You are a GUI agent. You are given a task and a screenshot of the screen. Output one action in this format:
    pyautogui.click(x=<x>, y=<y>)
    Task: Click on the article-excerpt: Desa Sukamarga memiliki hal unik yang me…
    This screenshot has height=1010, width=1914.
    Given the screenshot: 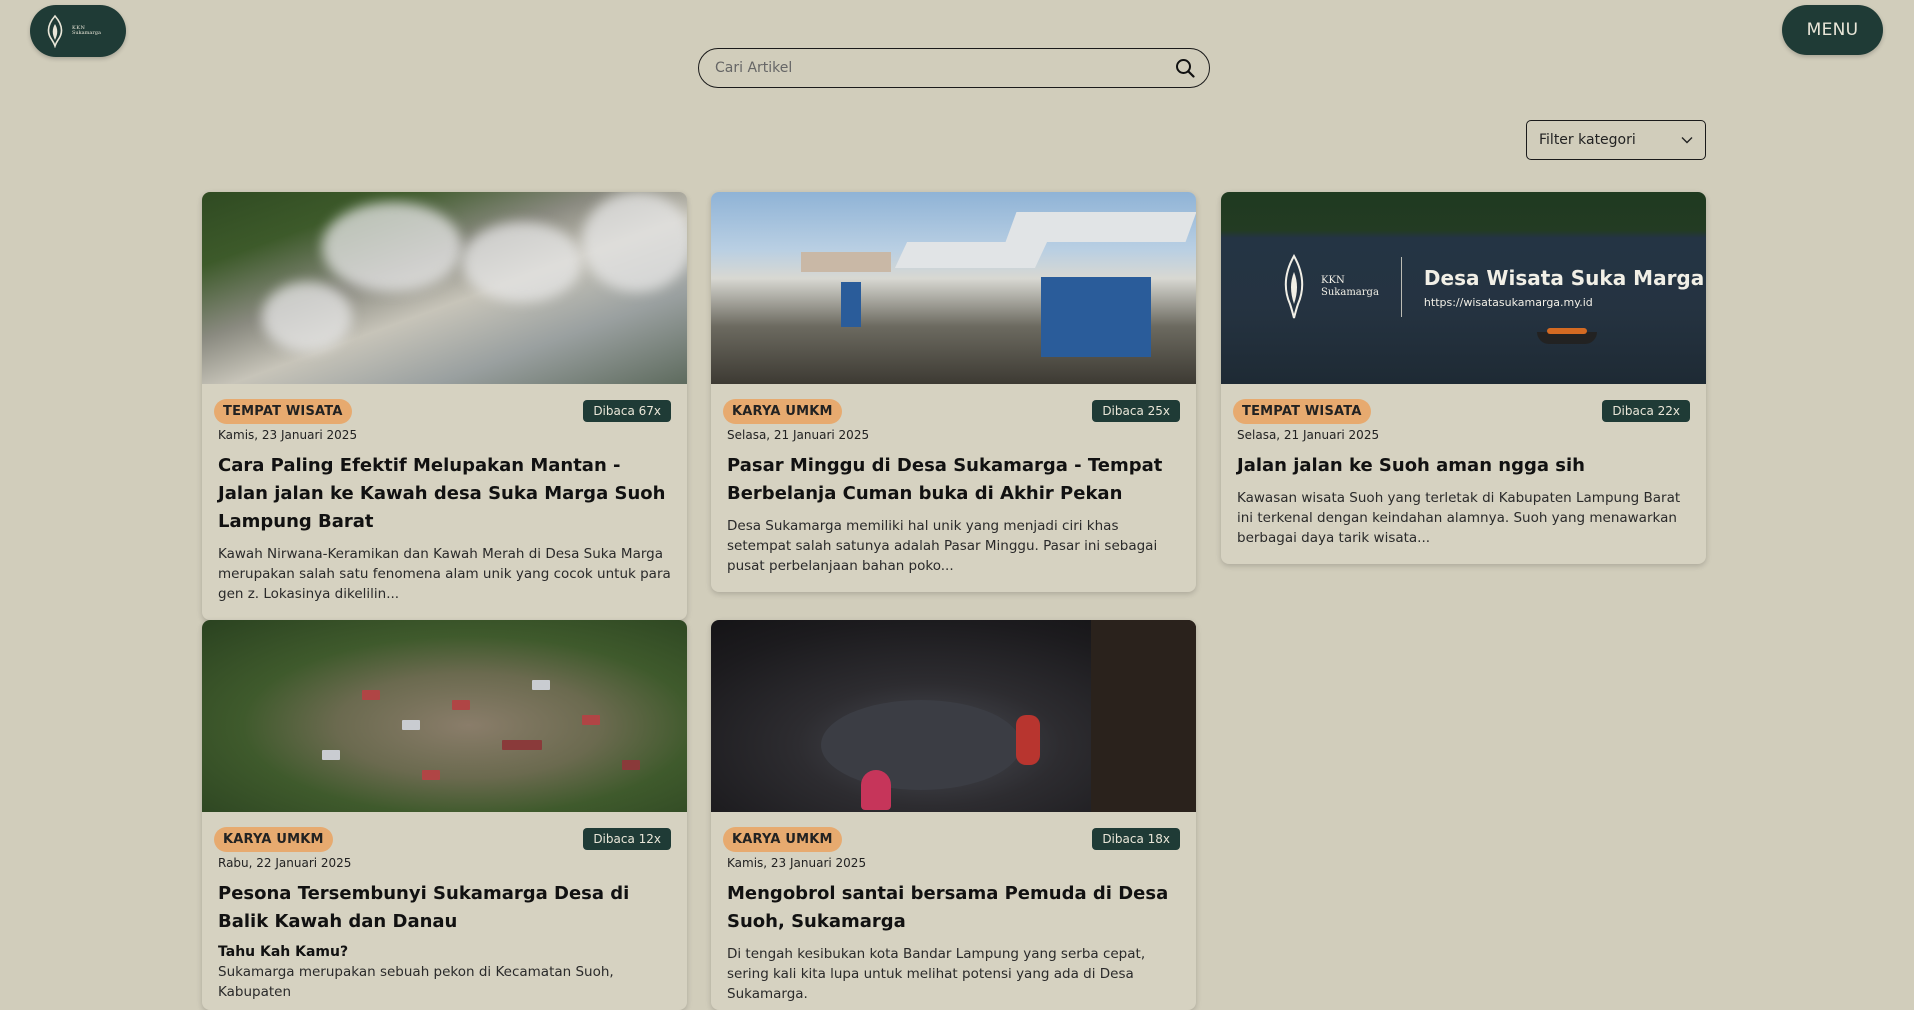 What is the action you would take?
    pyautogui.click(x=942, y=546)
    